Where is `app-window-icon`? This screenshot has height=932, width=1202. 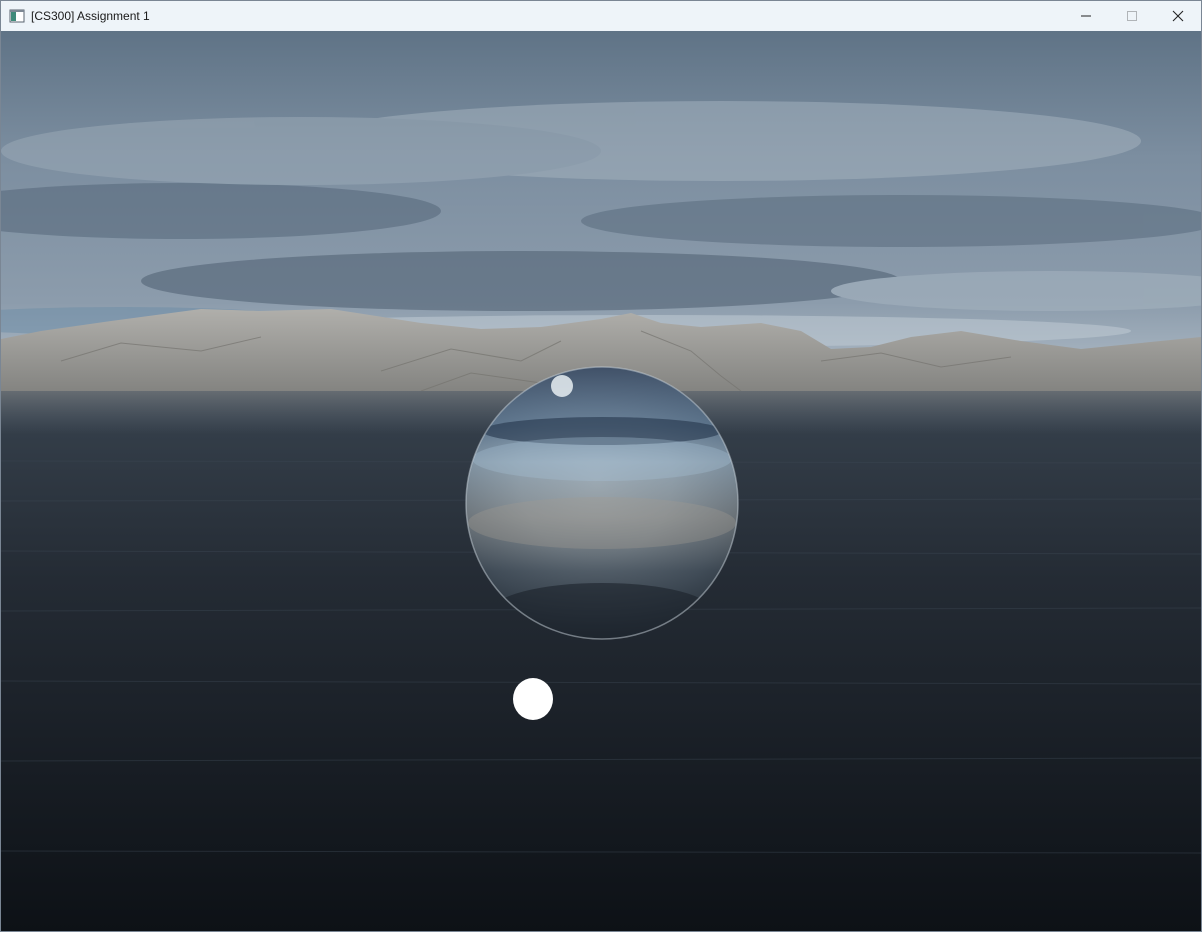 app-window-icon is located at coordinates (17, 16).